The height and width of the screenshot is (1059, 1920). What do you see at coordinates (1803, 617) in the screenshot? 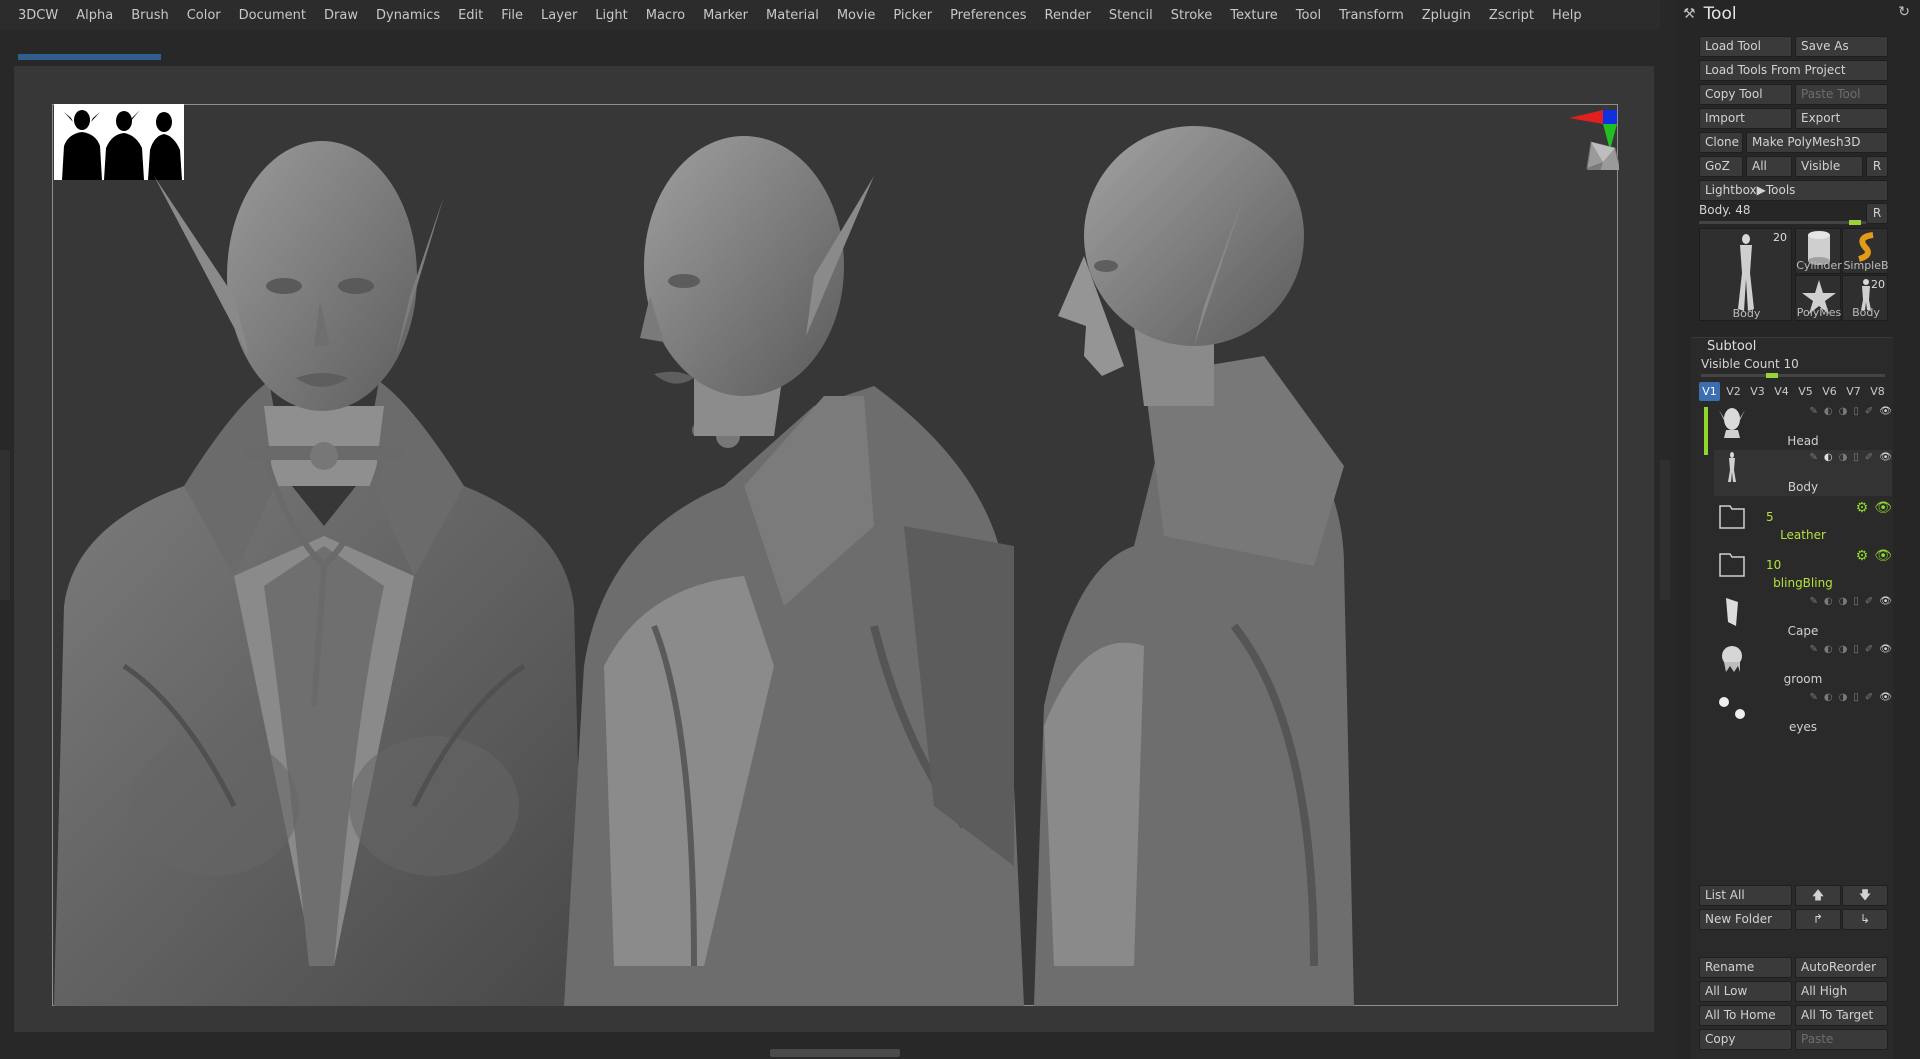
I see `subtool-item-cape: ✎ ◐ ◑ ▯ ✐ 👁 Cape` at bounding box center [1803, 617].